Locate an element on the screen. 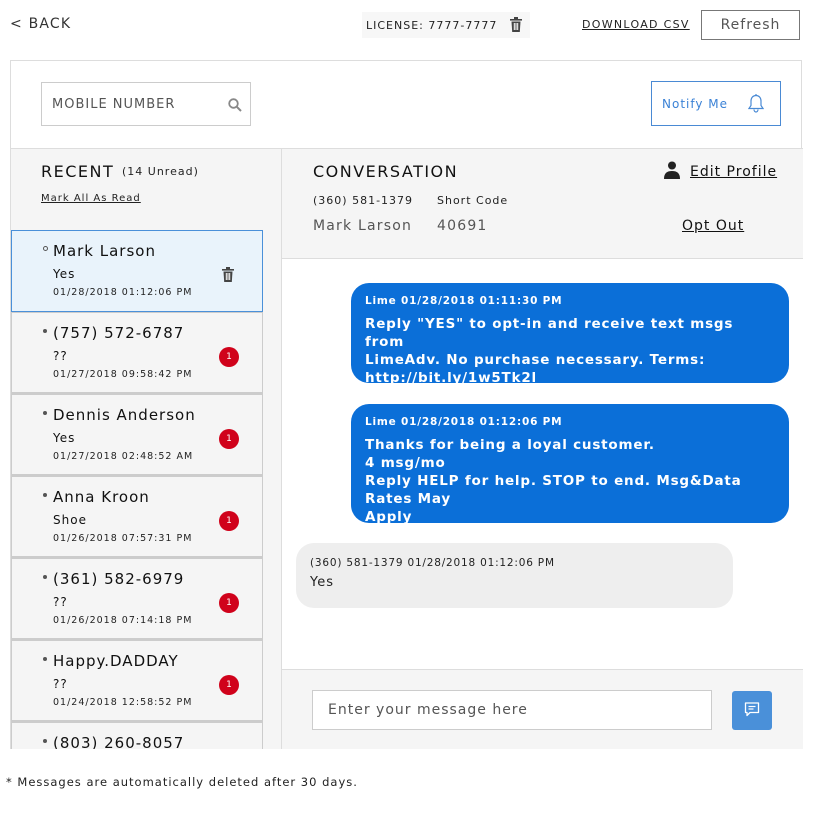 The image size is (820, 819). message-meta: Lime 01/28/2018 01:11:30 PM is located at coordinates (464, 301).